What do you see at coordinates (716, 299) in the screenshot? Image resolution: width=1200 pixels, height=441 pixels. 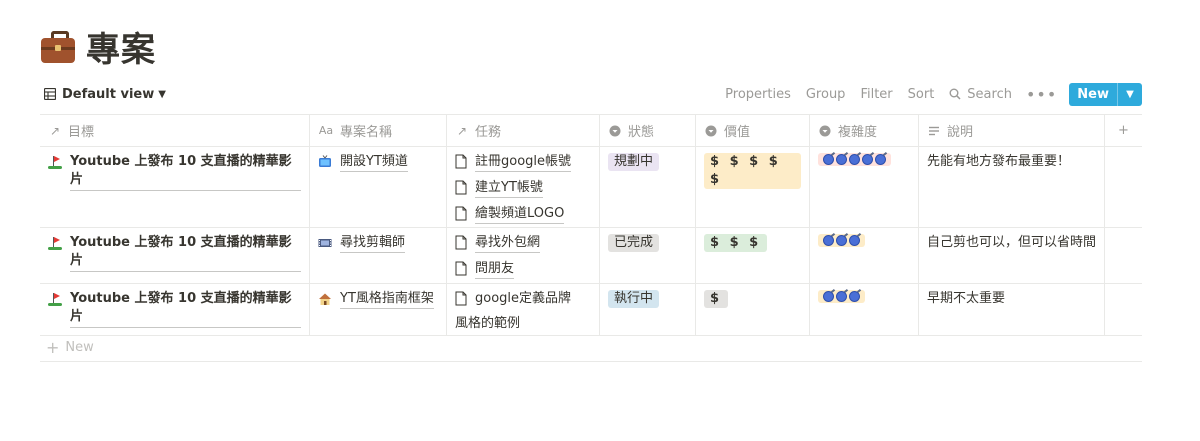 I see `value-badge: $` at bounding box center [716, 299].